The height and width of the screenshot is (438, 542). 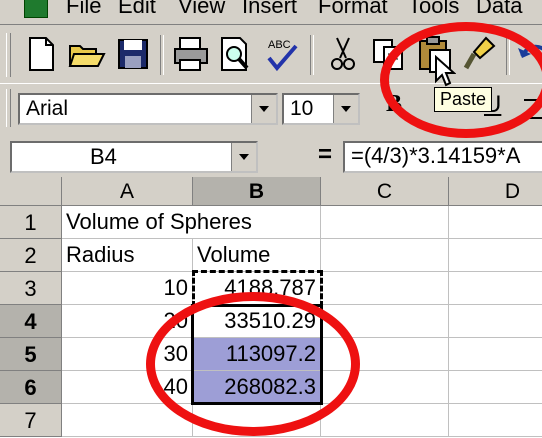 What do you see at coordinates (103, 156) in the screenshot?
I see `name-box-value: B4` at bounding box center [103, 156].